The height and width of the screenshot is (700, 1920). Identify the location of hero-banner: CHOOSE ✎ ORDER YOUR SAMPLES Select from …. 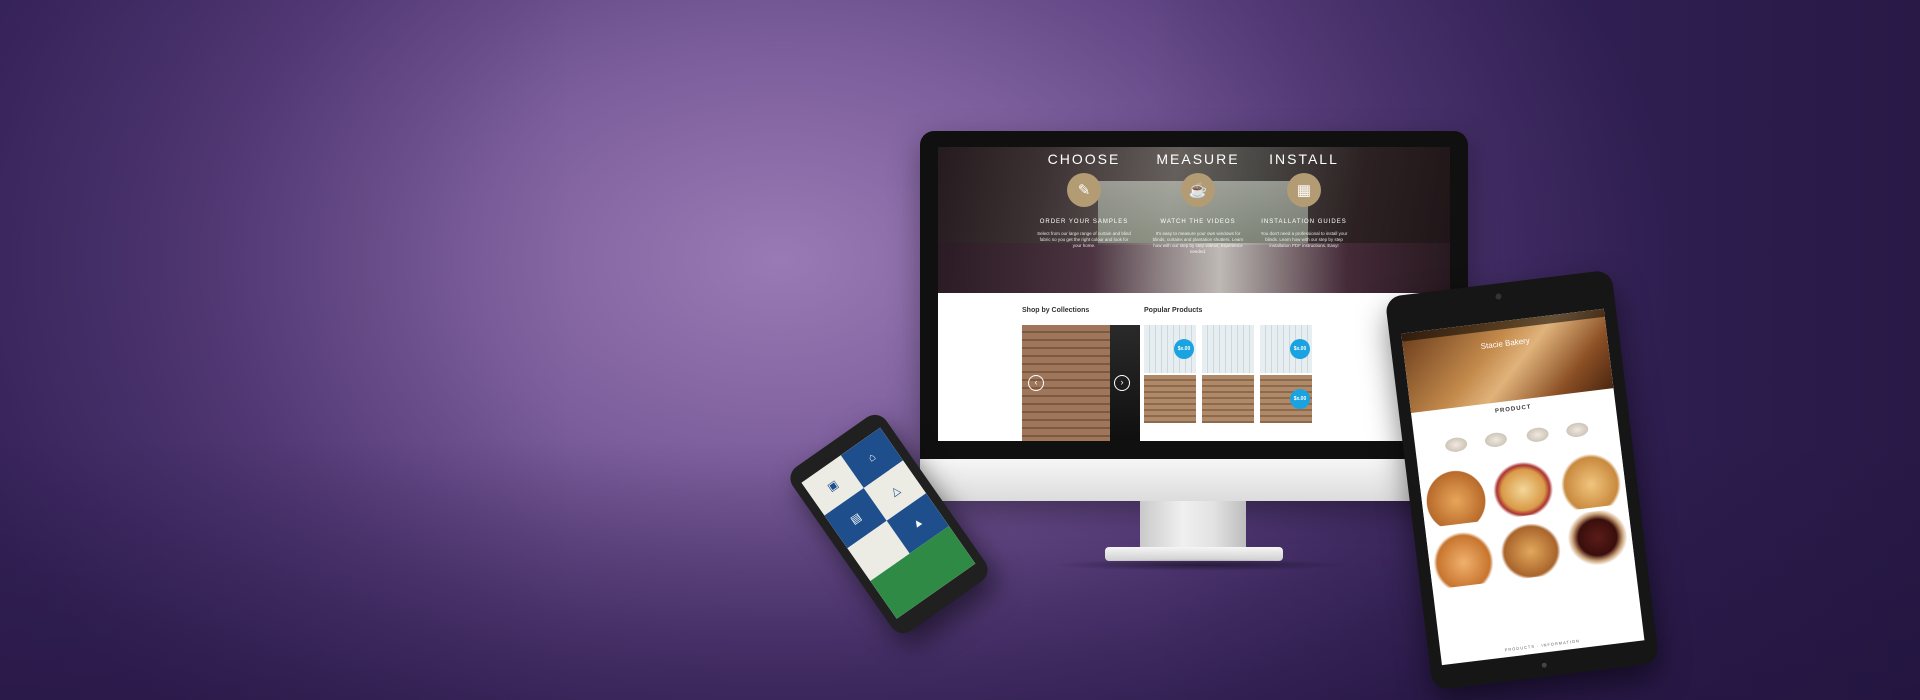
(1194, 220).